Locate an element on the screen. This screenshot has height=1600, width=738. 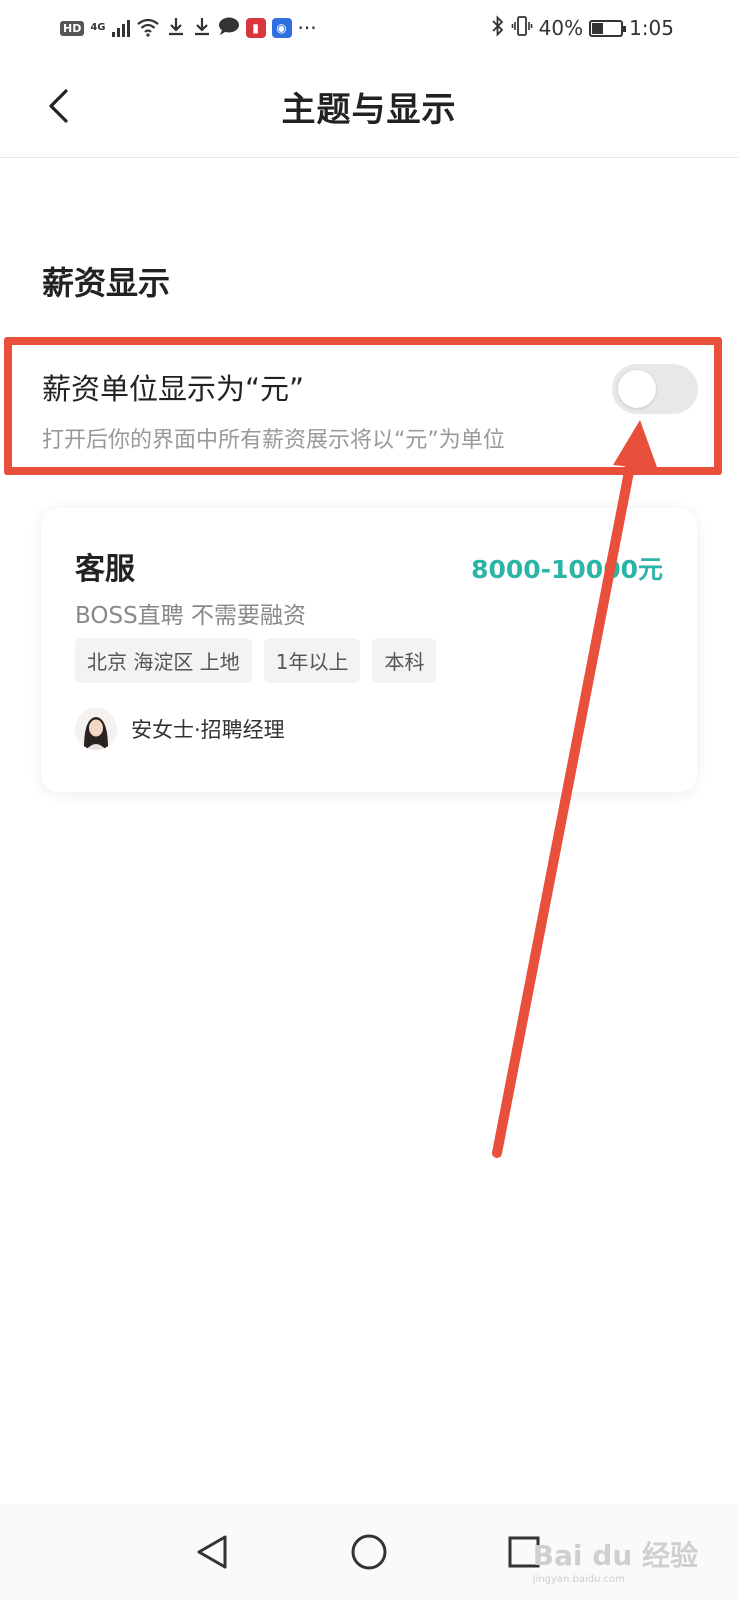
salary-unit-toggle is located at coordinates (655, 389).